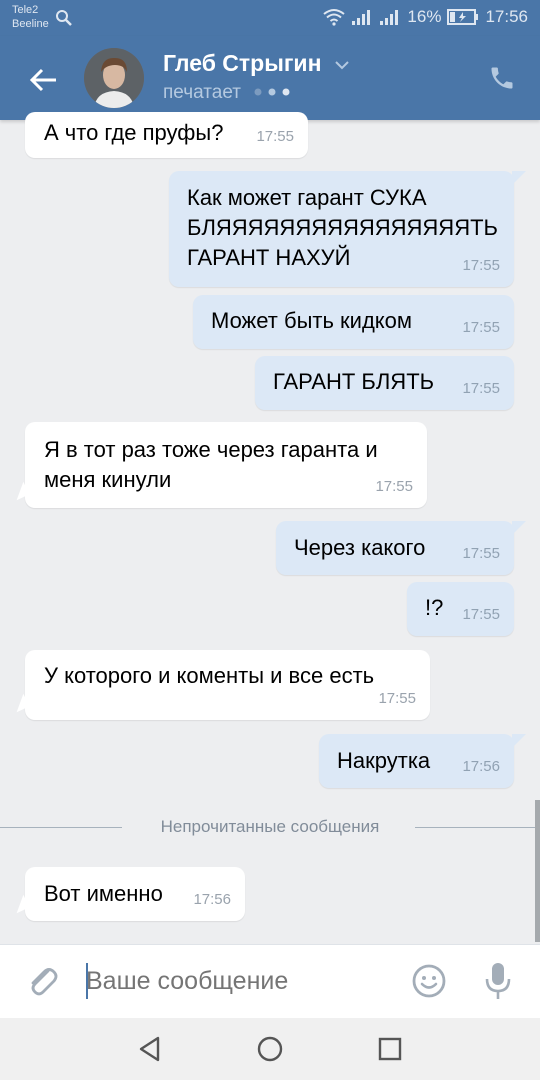  I want to click on battery-charging-icon, so click(463, 17).